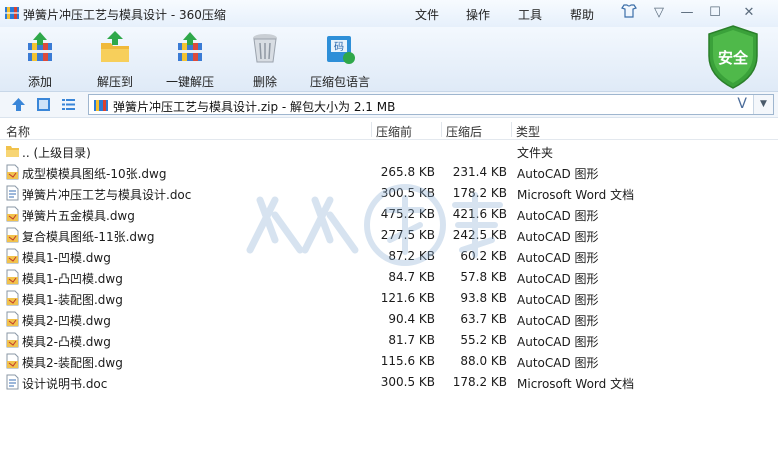  Describe the element at coordinates (18, 104) in the screenshot. I see `up-arrow-icon` at that location.